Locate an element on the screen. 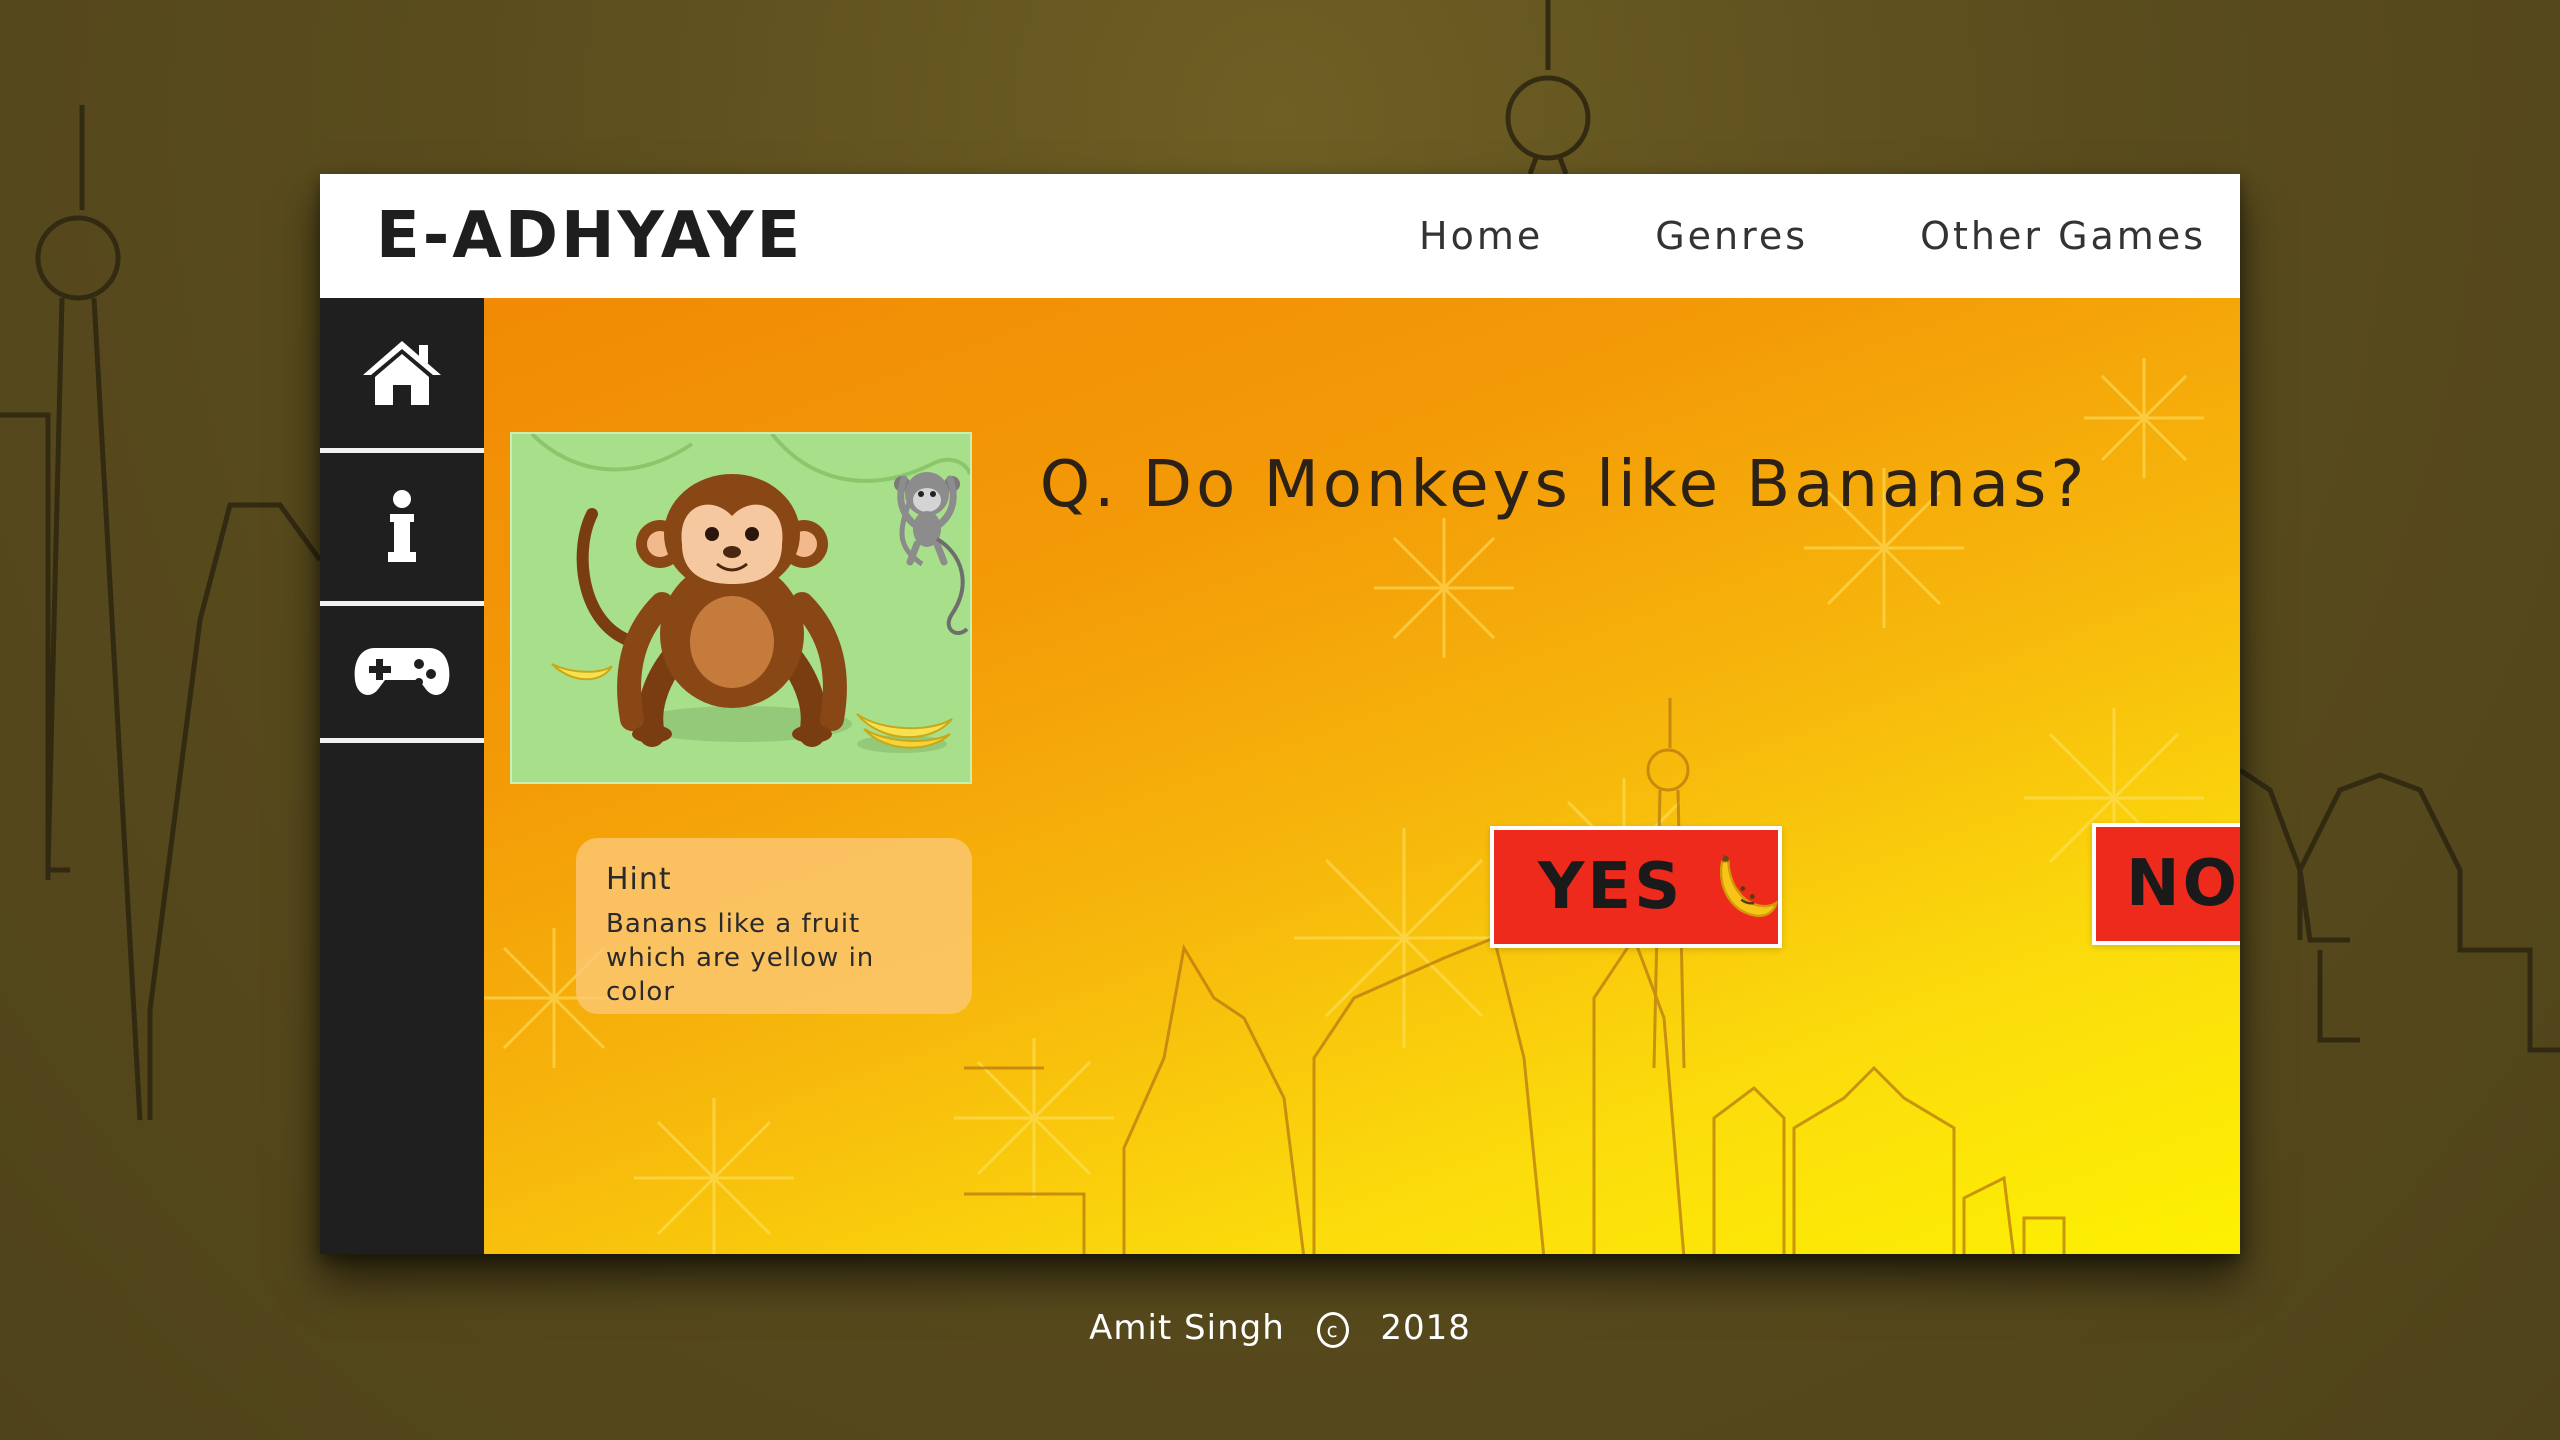 The width and height of the screenshot is (2560, 1440). hint-text-line-2: which are yellow in color is located at coordinates (740, 975).